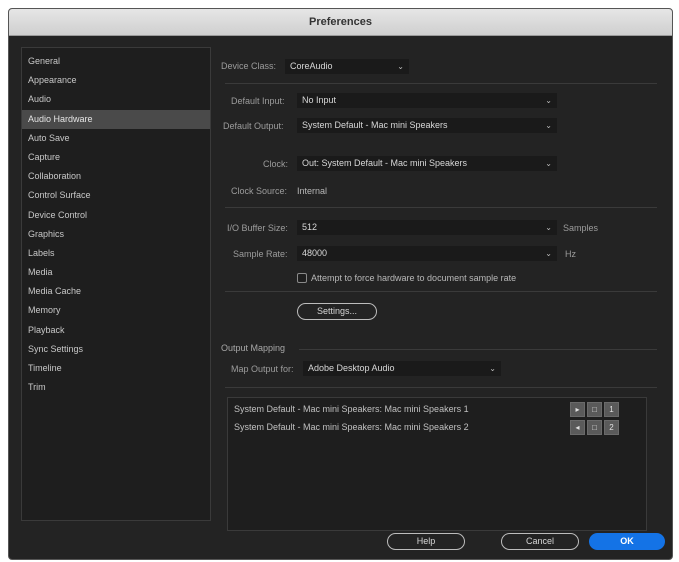 The height and width of the screenshot is (562, 679). Describe the element at coordinates (302, 278) in the screenshot. I see `force-sample-rate-checkbox` at that location.